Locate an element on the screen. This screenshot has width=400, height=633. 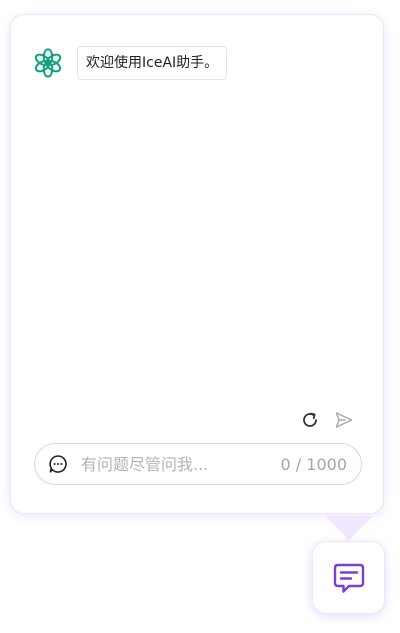
send-icon is located at coordinates (344, 420).